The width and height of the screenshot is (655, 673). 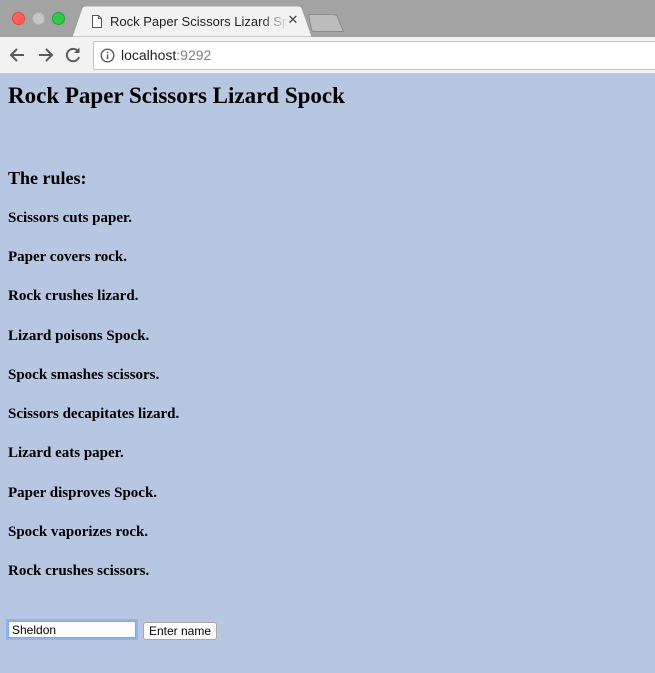 I want to click on url-text: localhost:9292, so click(x=166, y=55).